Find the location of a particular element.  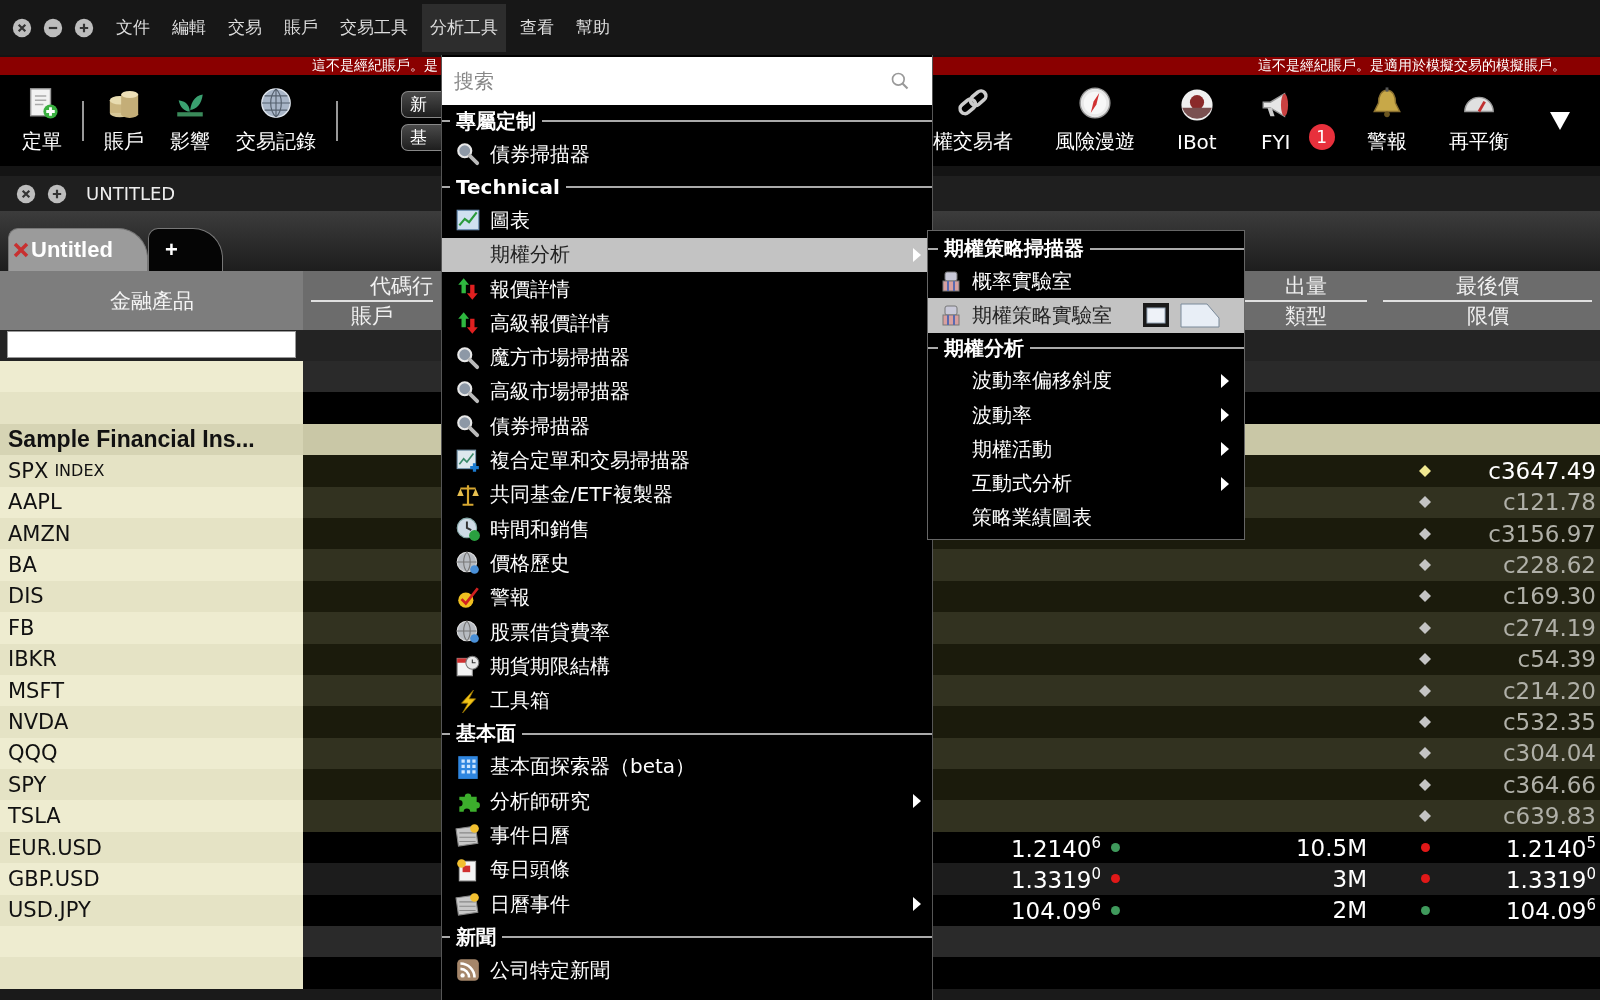

last-price: c121.78 is located at coordinates (1548, 502).